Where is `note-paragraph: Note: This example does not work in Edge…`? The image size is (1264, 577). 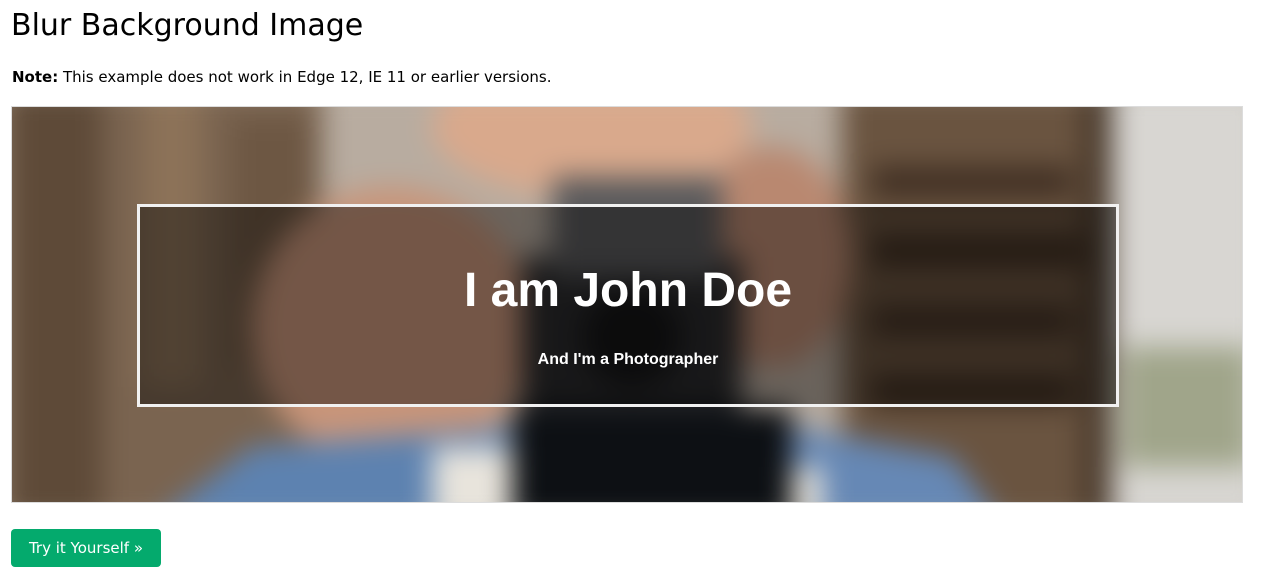 note-paragraph: Note: This example does not work in Edge… is located at coordinates (281, 77).